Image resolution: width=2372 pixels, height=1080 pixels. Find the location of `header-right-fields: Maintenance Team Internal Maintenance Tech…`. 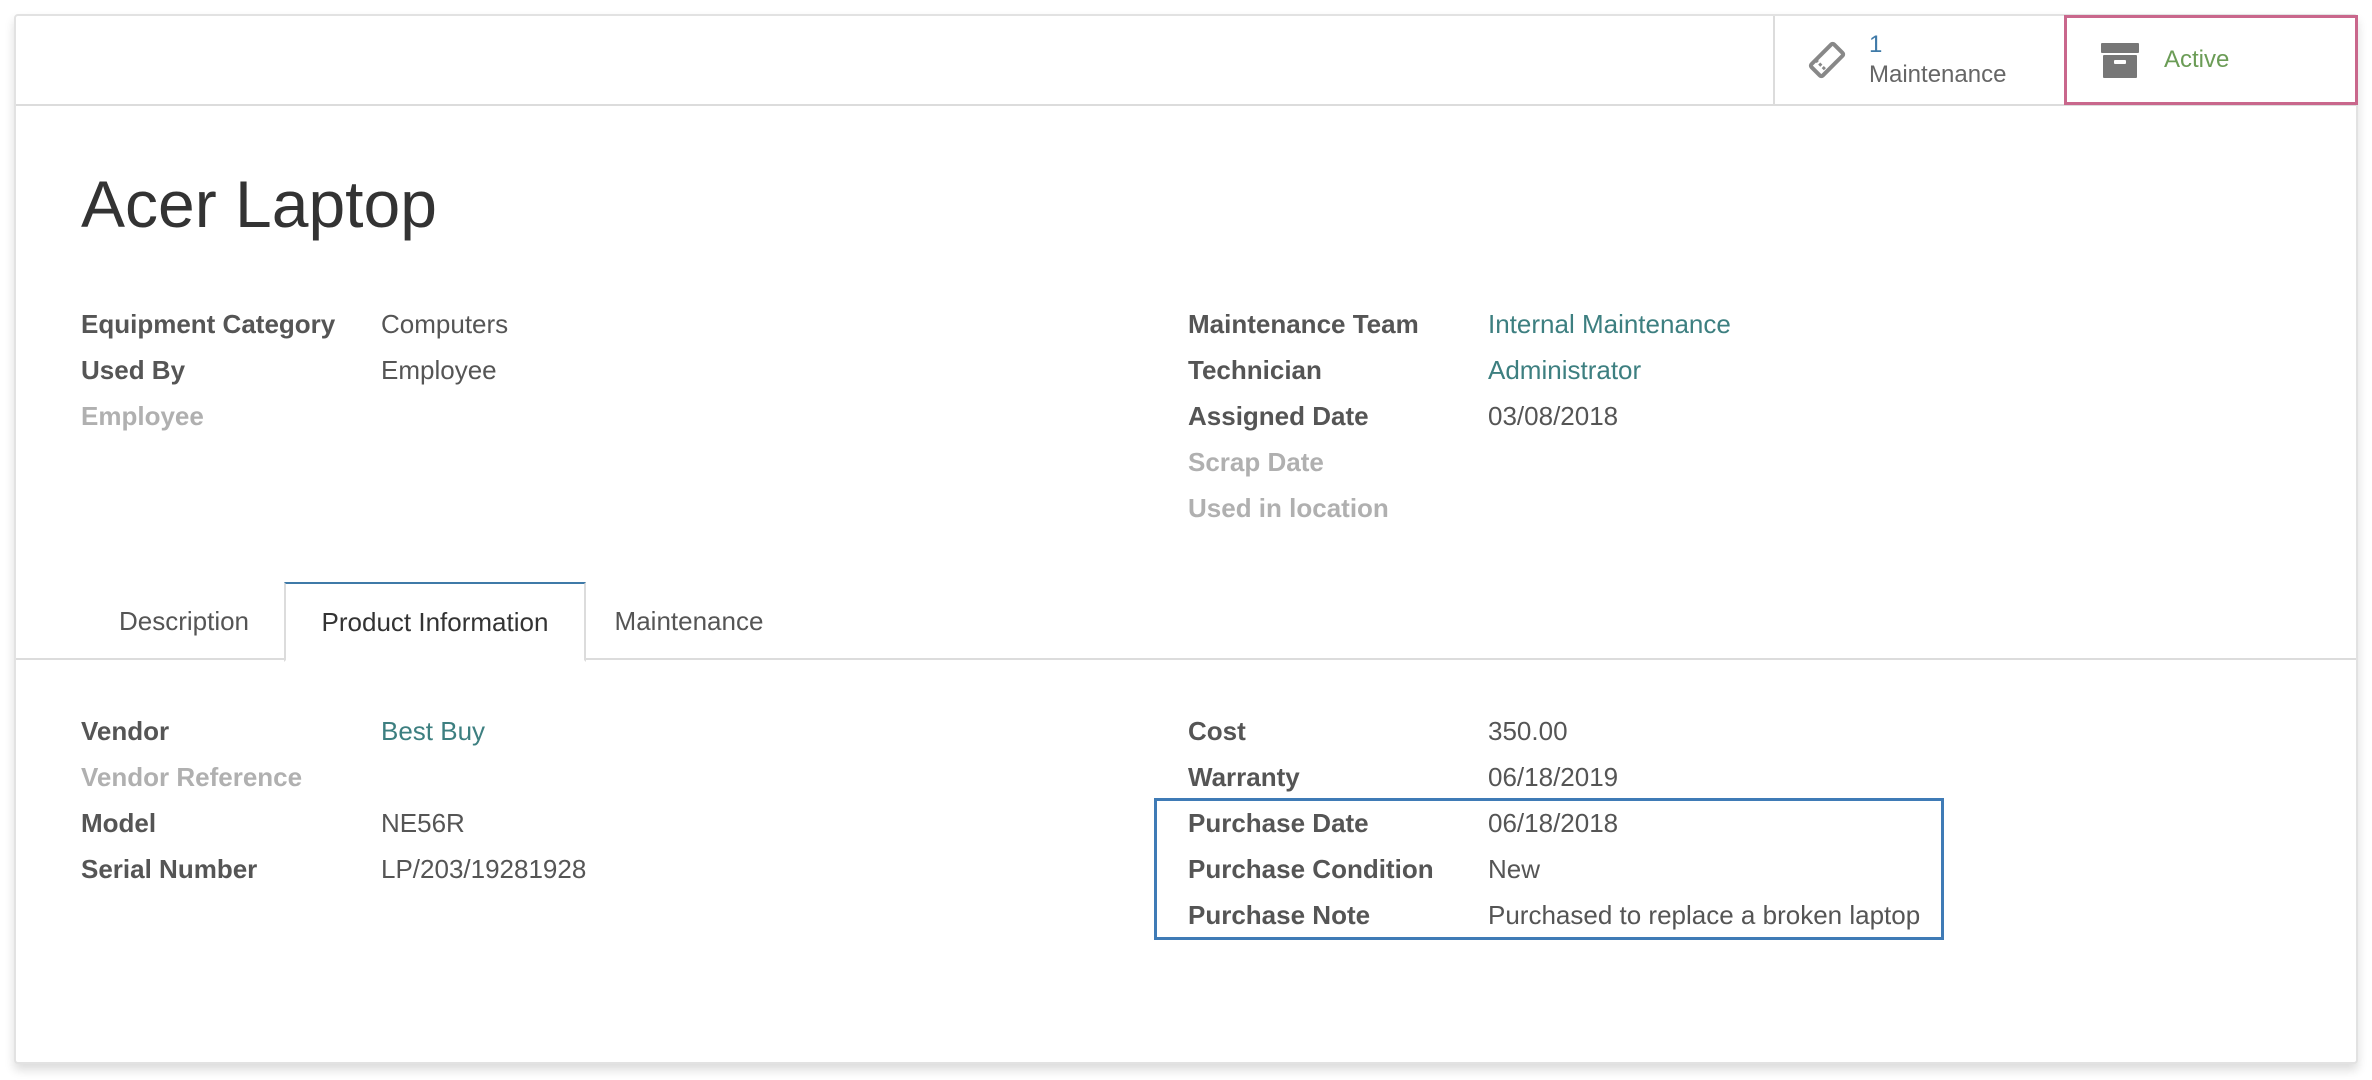

header-right-fields: Maintenance Team Internal Maintenance Tech… is located at coordinates (1459, 416).